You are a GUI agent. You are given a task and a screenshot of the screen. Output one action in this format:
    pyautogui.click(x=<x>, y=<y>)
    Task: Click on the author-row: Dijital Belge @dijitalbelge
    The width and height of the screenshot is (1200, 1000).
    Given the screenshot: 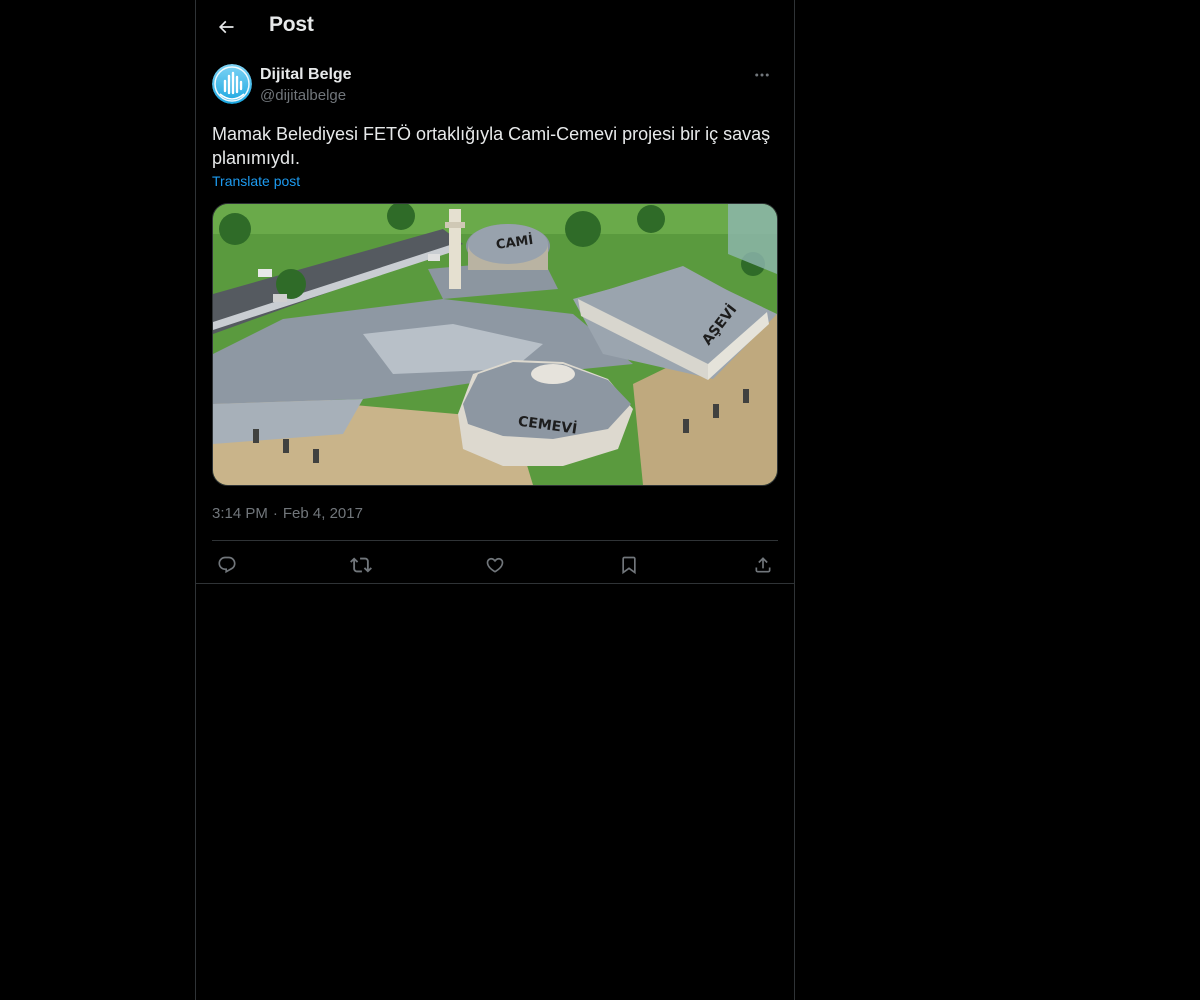 What is the action you would take?
    pyautogui.click(x=495, y=88)
    